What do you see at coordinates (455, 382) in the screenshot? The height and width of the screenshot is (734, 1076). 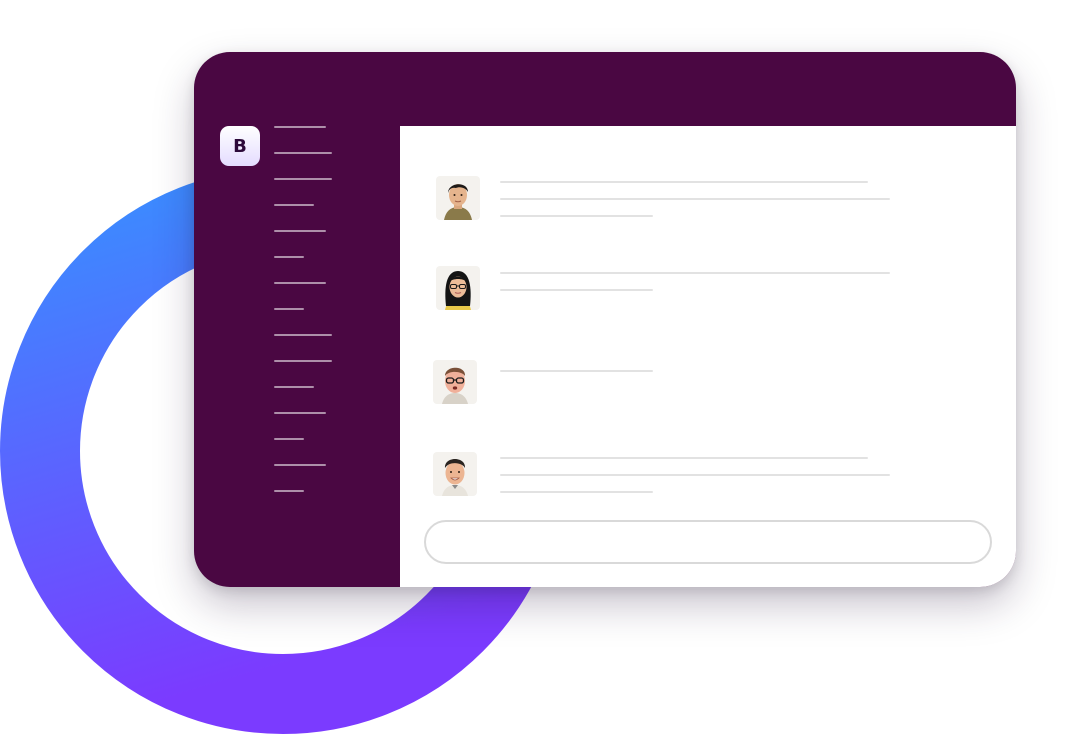 I see `man-glasses-avatar-icon` at bounding box center [455, 382].